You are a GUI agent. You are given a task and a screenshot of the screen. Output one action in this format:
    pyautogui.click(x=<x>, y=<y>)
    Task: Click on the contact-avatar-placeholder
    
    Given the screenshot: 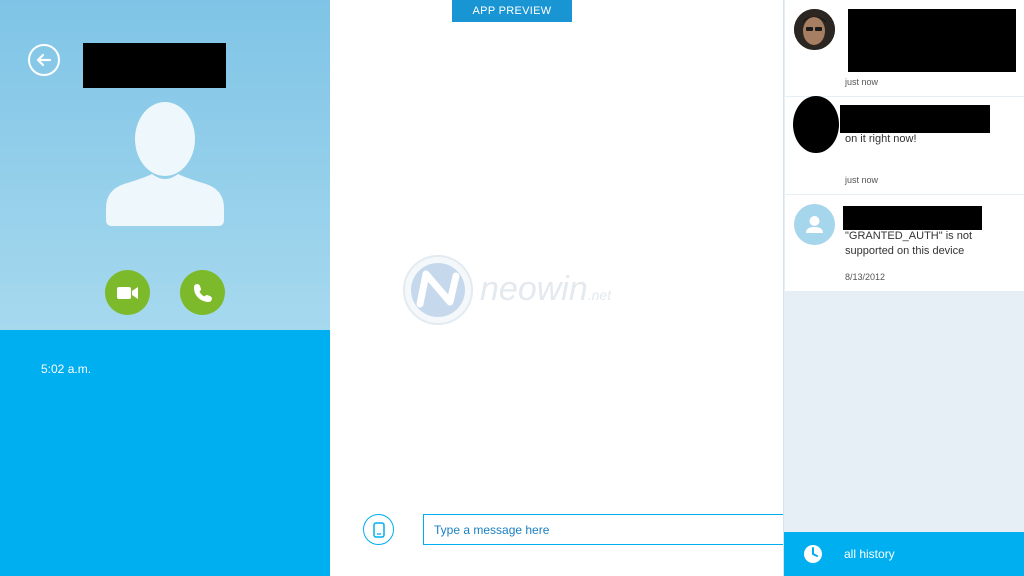 What is the action you would take?
    pyautogui.click(x=165, y=164)
    